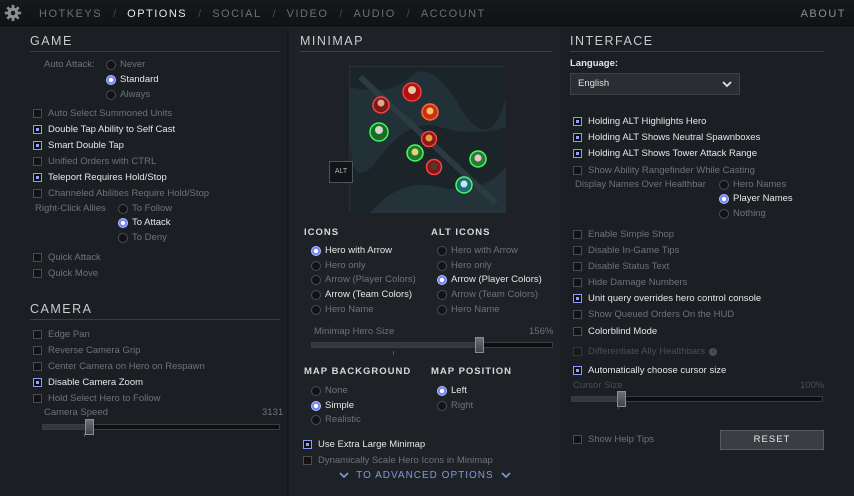 This screenshot has height=496, width=854. Describe the element at coordinates (51, 41) in the screenshot. I see `game-section-title: GAME` at that location.